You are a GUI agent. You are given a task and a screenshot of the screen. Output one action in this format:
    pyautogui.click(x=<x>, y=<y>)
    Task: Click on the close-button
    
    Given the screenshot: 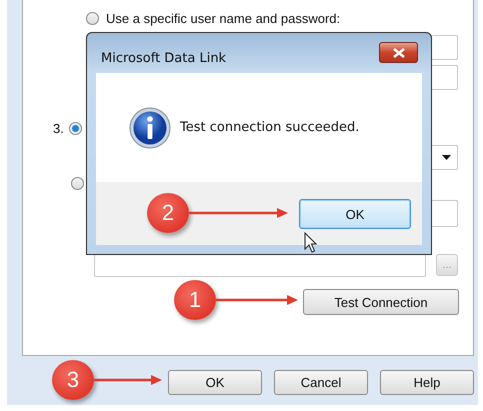 What is the action you would take?
    pyautogui.click(x=398, y=52)
    